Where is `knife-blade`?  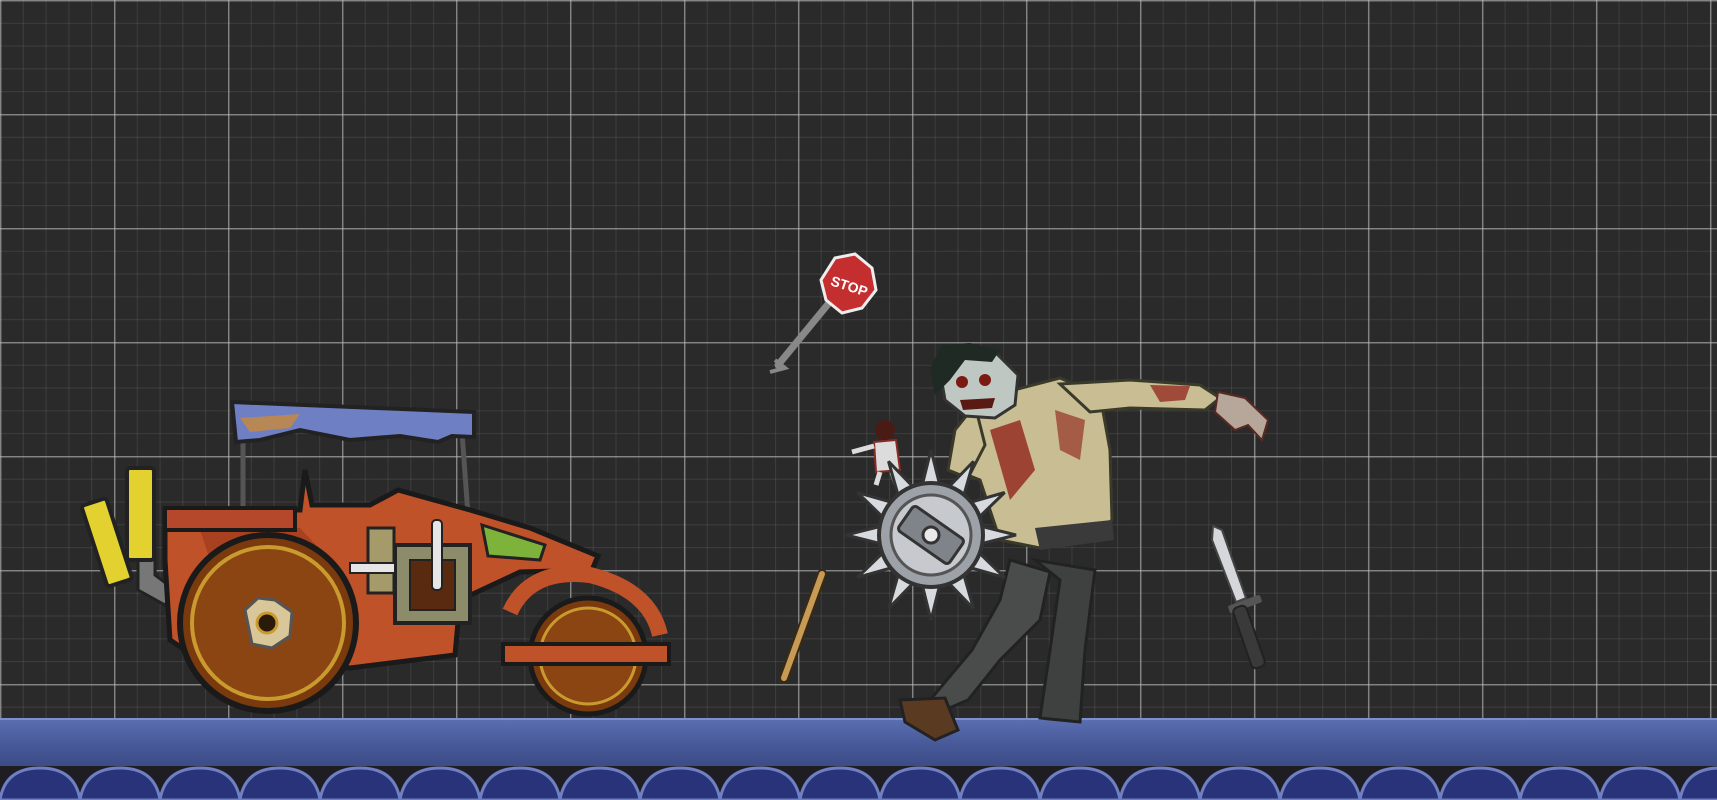 knife-blade is located at coordinates (1229, 564).